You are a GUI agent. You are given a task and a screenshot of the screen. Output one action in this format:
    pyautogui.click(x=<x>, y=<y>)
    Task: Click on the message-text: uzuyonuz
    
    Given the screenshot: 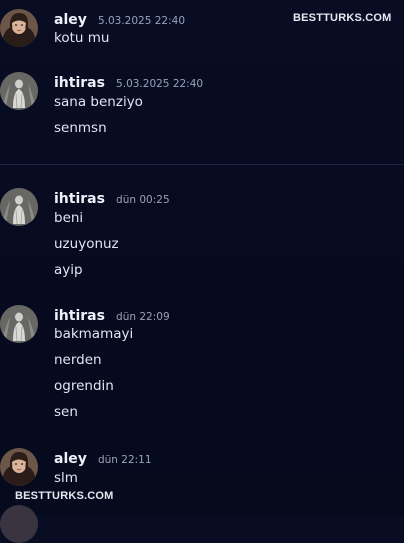 What is the action you would take?
    pyautogui.click(x=86, y=244)
    